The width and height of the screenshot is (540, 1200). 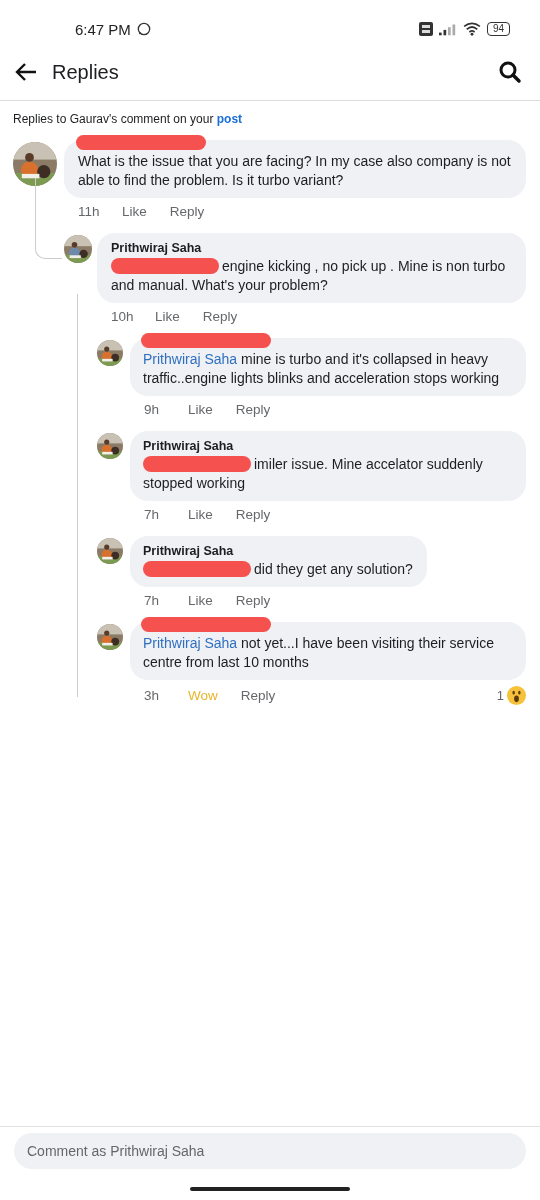 What do you see at coordinates (85, 72) in the screenshot?
I see `page-title: Replies` at bounding box center [85, 72].